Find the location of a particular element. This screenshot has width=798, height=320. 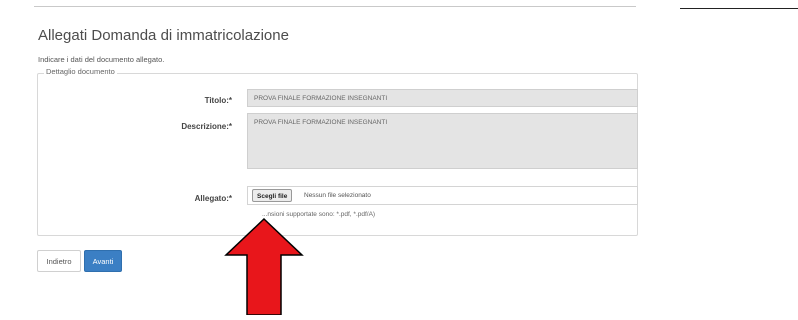

red-arrow-shape is located at coordinates (264, 266).